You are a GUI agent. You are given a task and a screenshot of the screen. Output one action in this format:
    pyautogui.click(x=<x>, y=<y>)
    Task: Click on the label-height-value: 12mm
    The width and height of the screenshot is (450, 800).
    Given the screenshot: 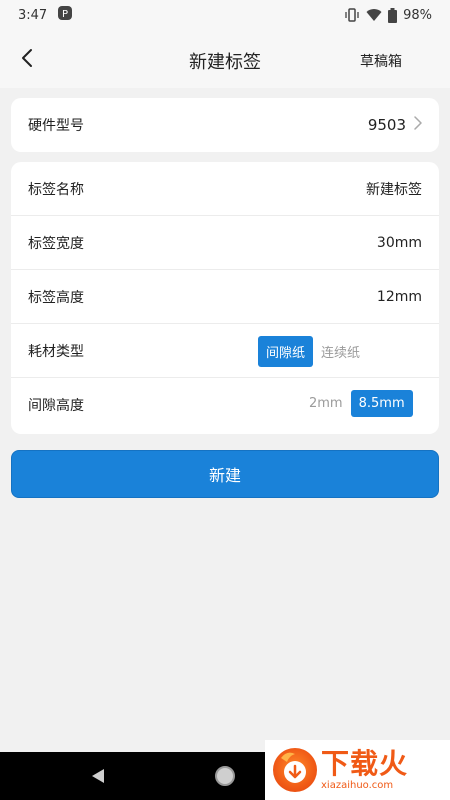 What is the action you would take?
    pyautogui.click(x=399, y=297)
    